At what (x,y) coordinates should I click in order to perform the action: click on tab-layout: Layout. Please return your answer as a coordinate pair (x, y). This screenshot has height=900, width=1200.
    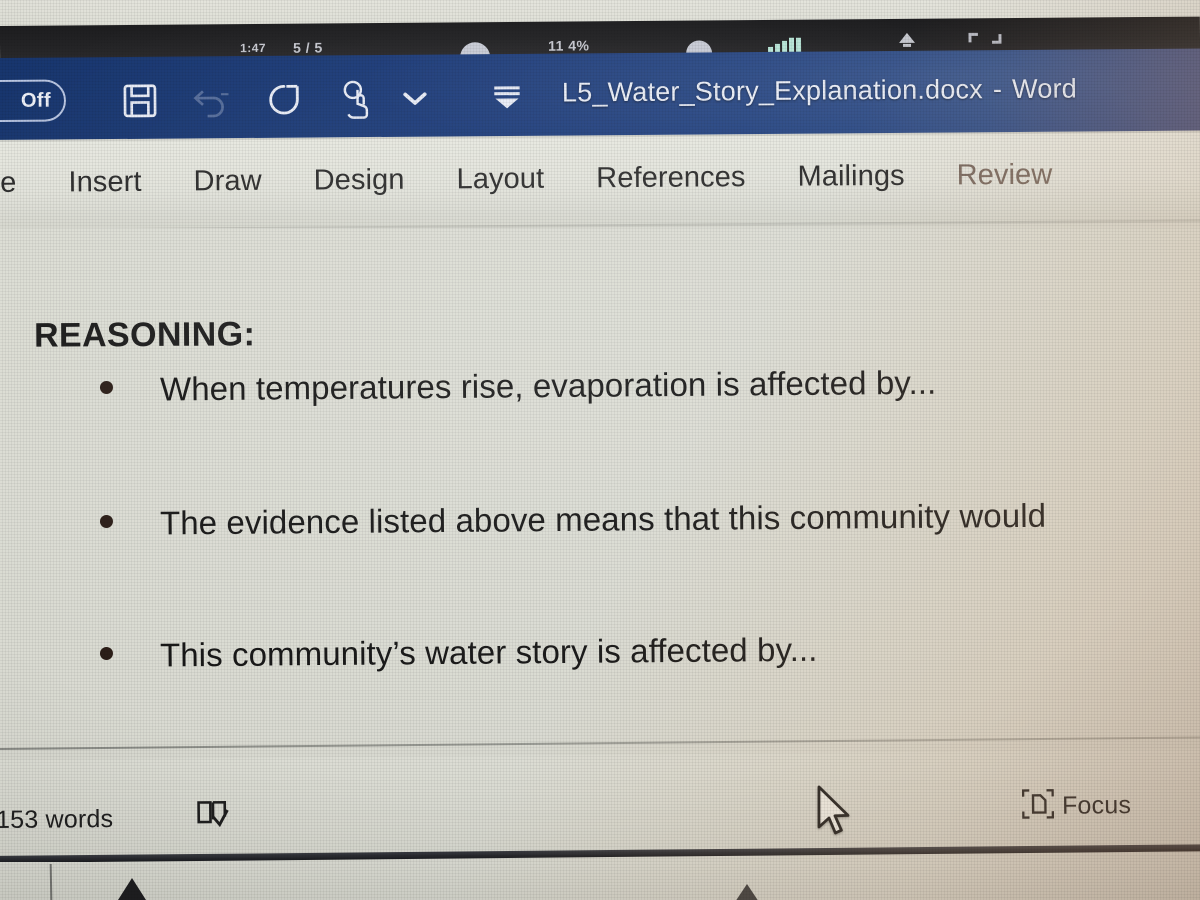
    Looking at the image, I should click on (500, 179).